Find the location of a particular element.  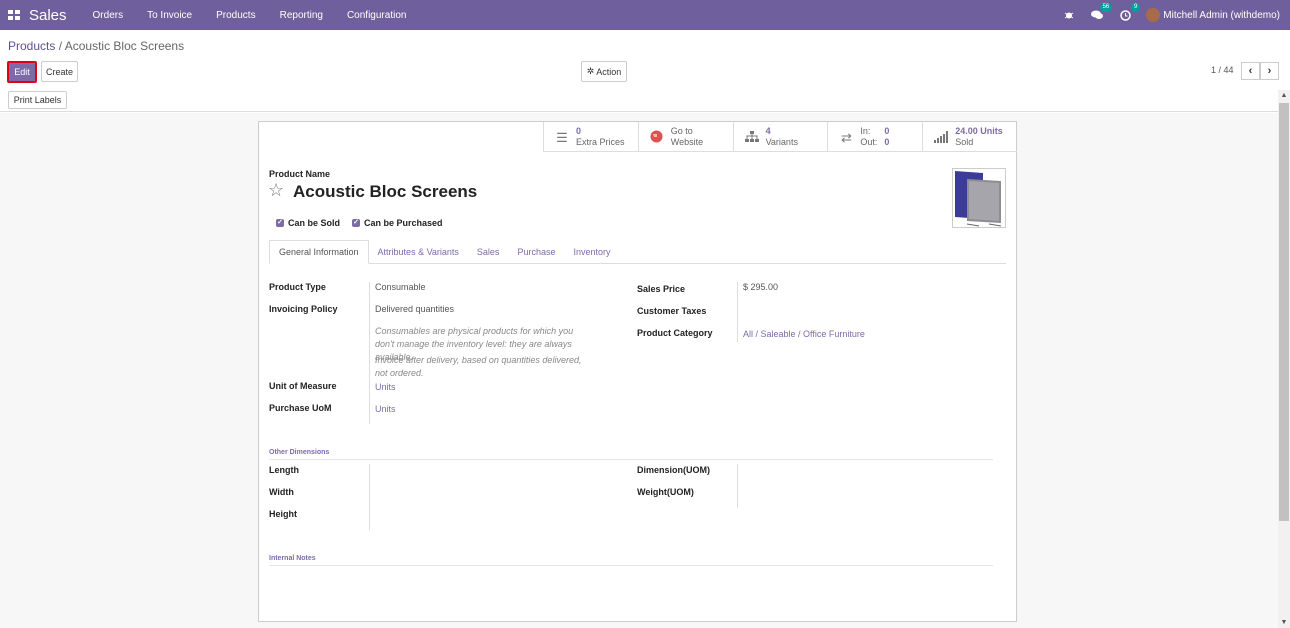

variants-label: Variants is located at coordinates (781, 142).